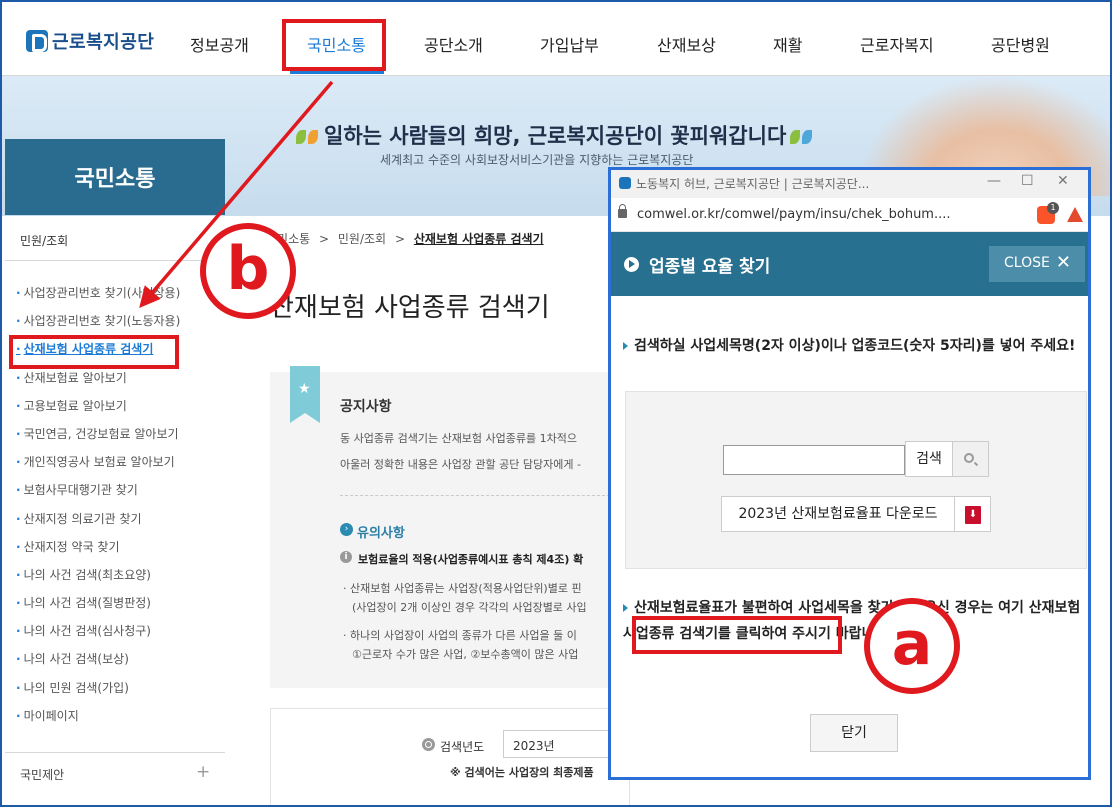 The height and width of the screenshot is (807, 1112). Describe the element at coordinates (98, 579) in the screenshot. I see `sidebar-item-case-initial: 나의 사건 검색(최초요양)` at that location.